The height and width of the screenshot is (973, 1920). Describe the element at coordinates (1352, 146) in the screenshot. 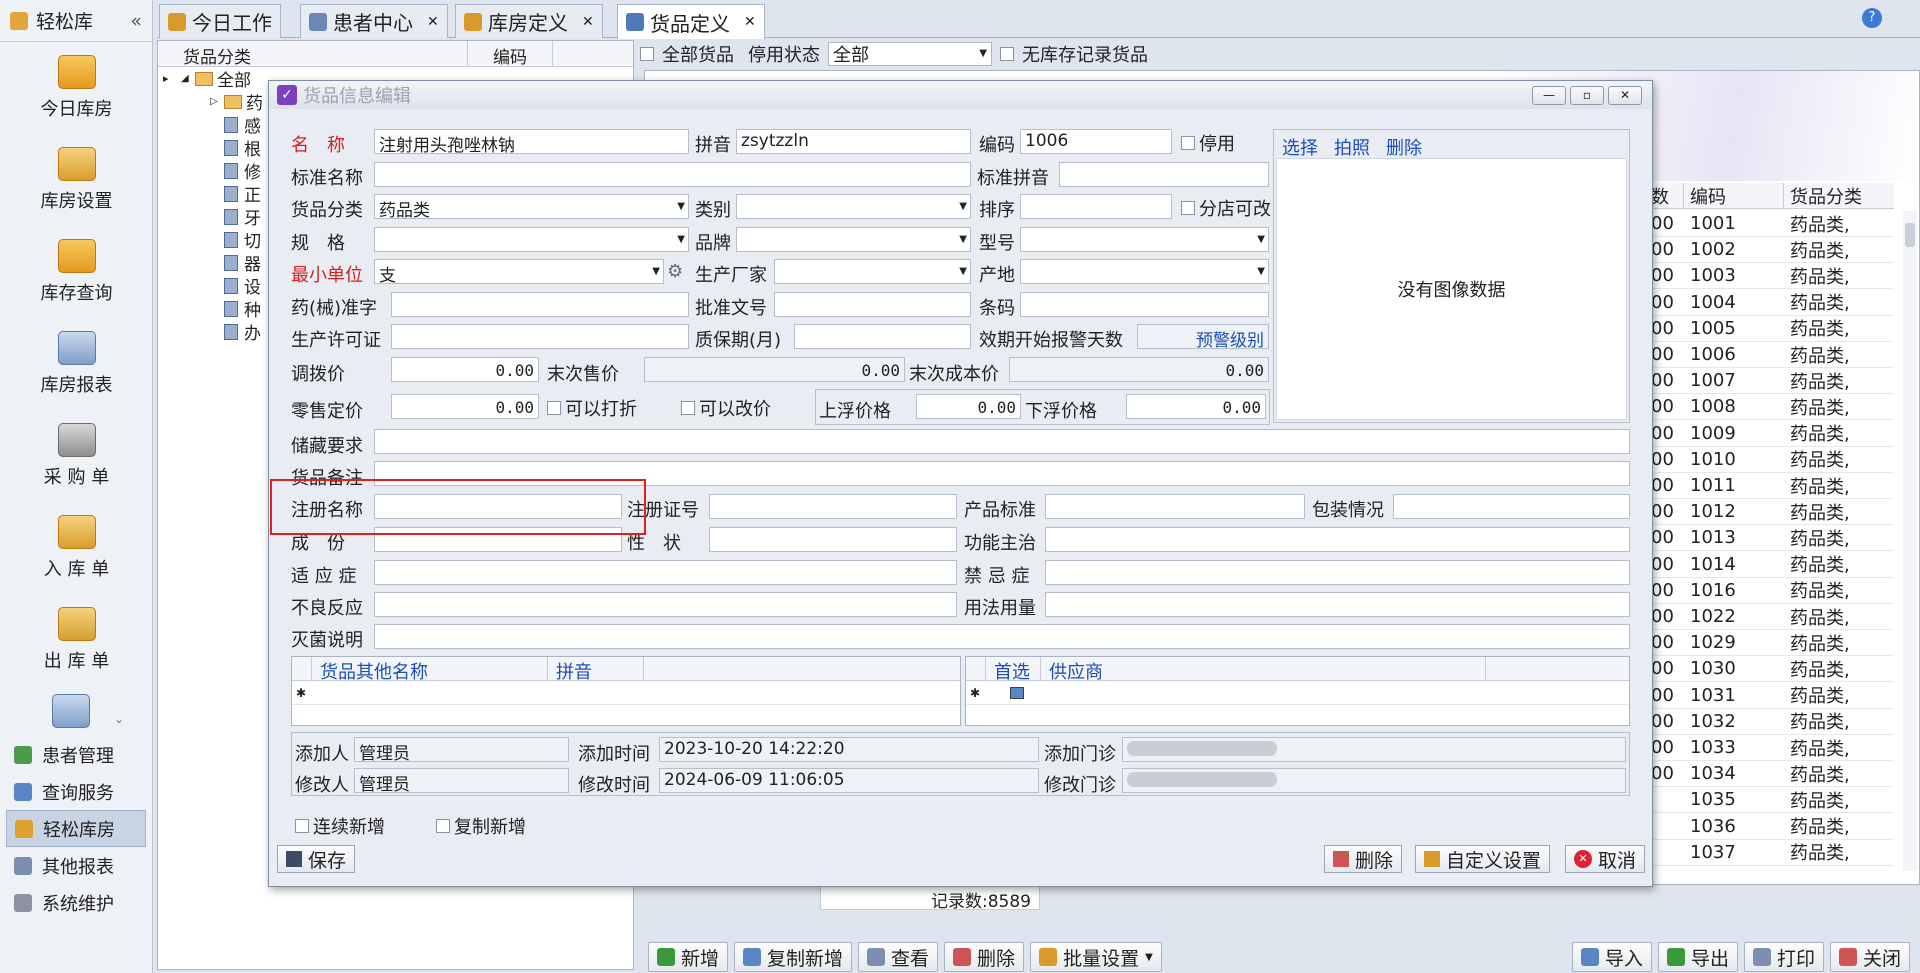

I see `image-photo-link: 拍照` at that location.